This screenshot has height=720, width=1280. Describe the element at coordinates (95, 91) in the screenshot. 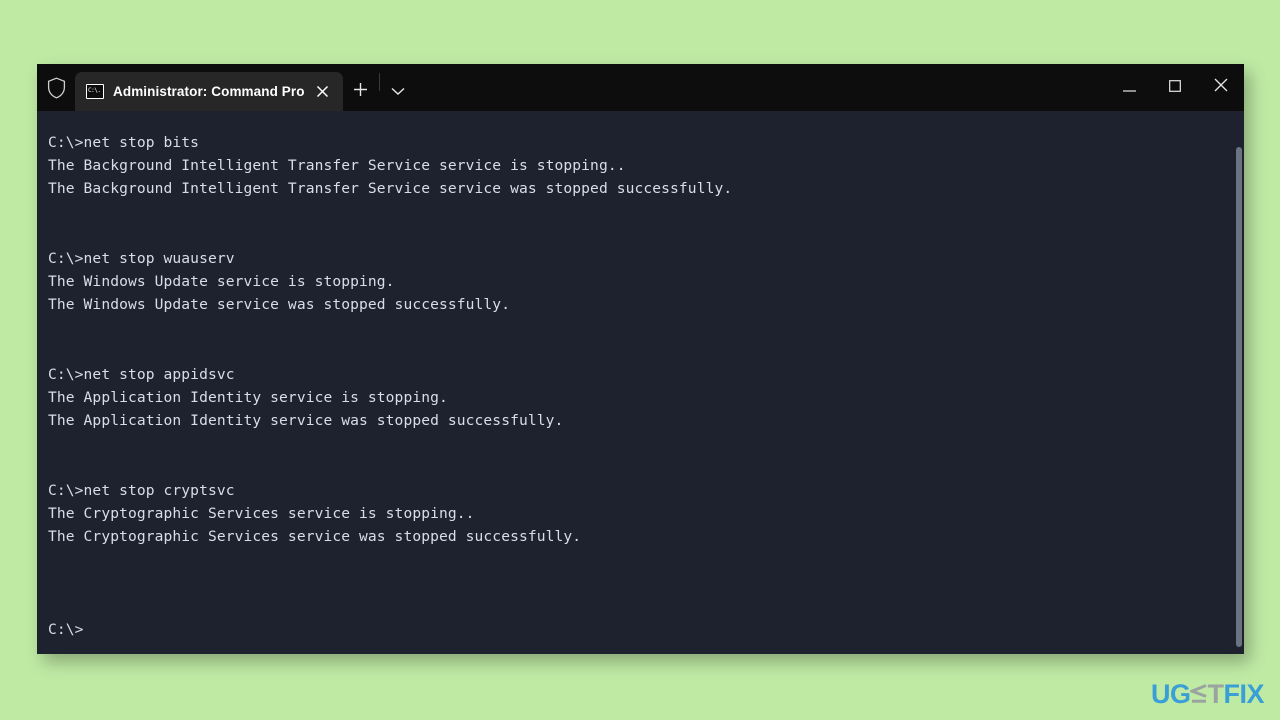

I see `command-prompt-icon` at that location.